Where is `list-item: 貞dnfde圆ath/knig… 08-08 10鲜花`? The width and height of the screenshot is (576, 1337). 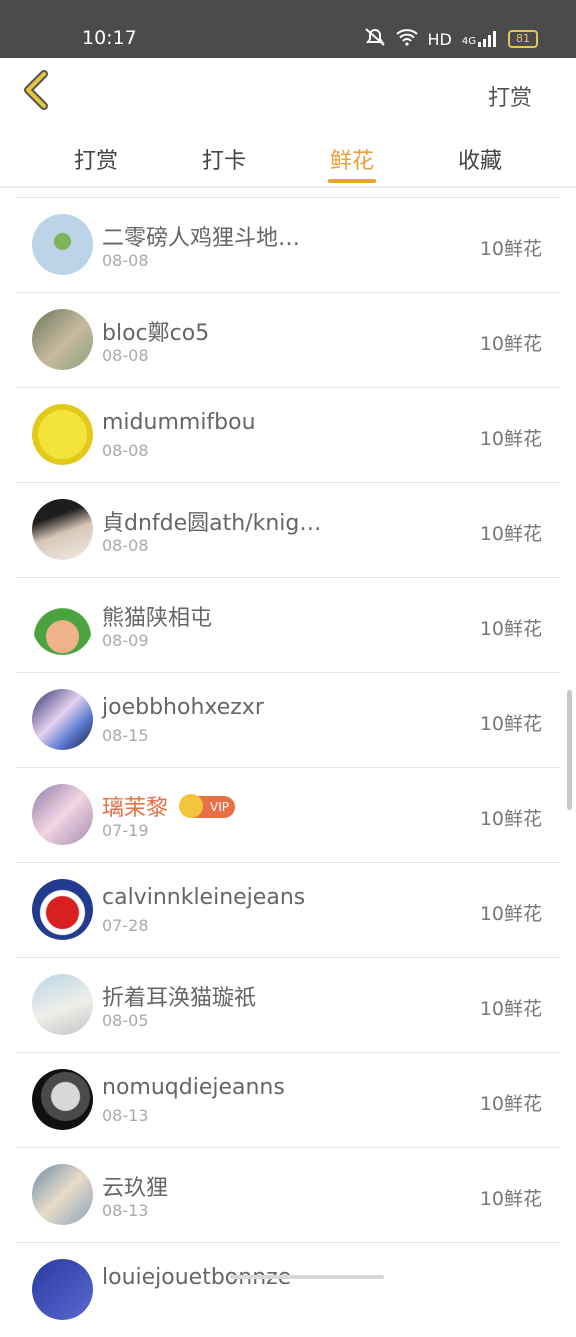
list-item: 貞dnfde圆ath/knig… 08-08 10鲜花 is located at coordinates (288, 529).